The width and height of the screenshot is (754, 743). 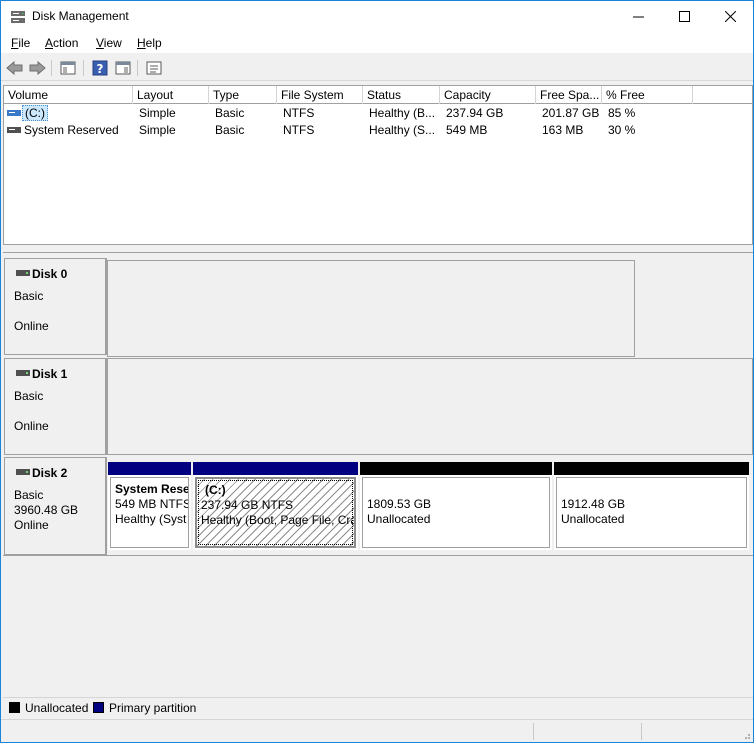 I want to click on status-bar-separator, so click(x=533, y=731).